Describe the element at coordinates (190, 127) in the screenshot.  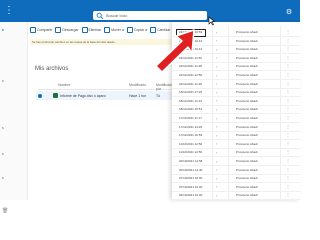
I see `version-date: 17/11/2021 14:20` at that location.